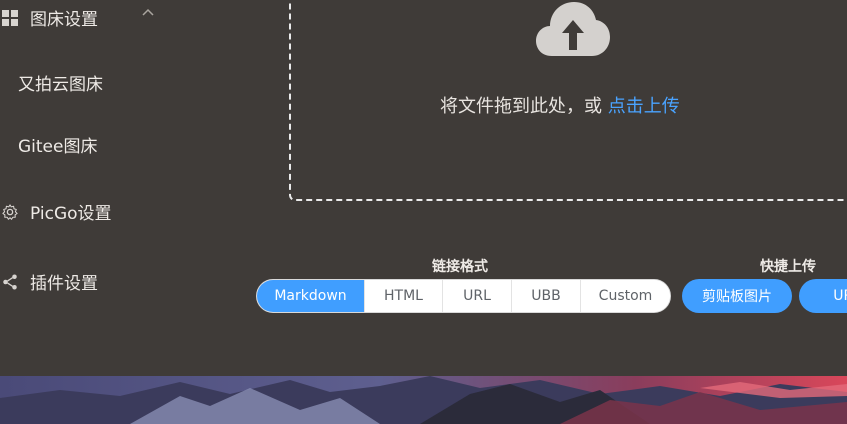 The height and width of the screenshot is (424, 847). What do you see at coordinates (64, 20) in the screenshot?
I see `menu-picbed-settings-label: 图床设置` at bounding box center [64, 20].